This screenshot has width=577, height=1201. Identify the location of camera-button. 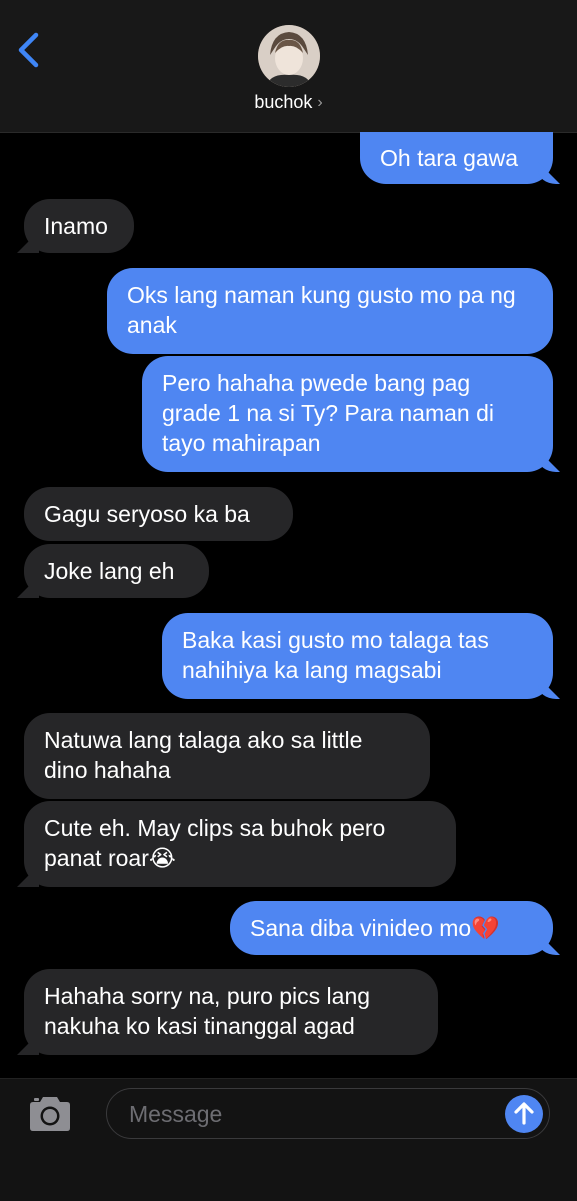
(50, 1114).